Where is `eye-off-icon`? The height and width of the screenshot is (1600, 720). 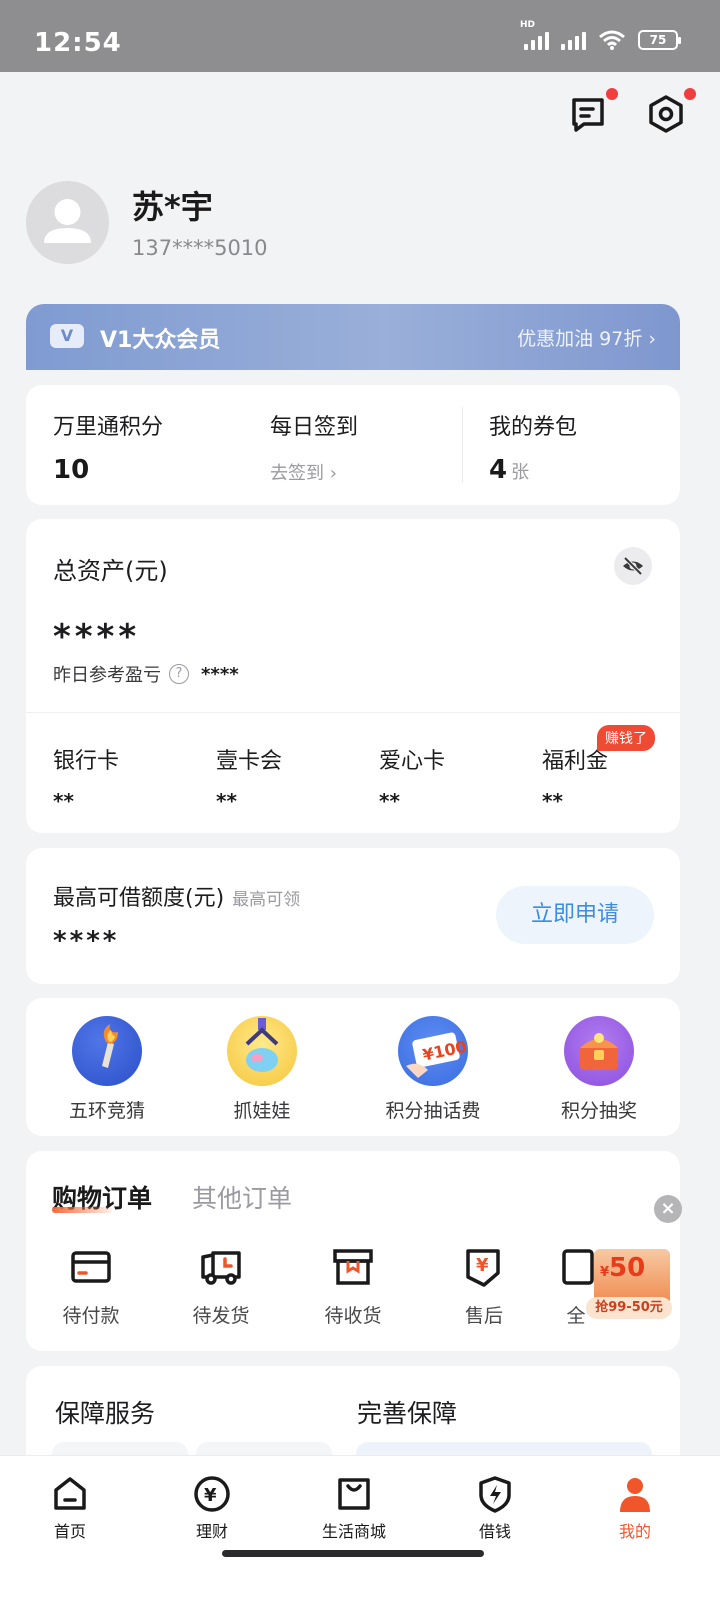 eye-off-icon is located at coordinates (633, 566).